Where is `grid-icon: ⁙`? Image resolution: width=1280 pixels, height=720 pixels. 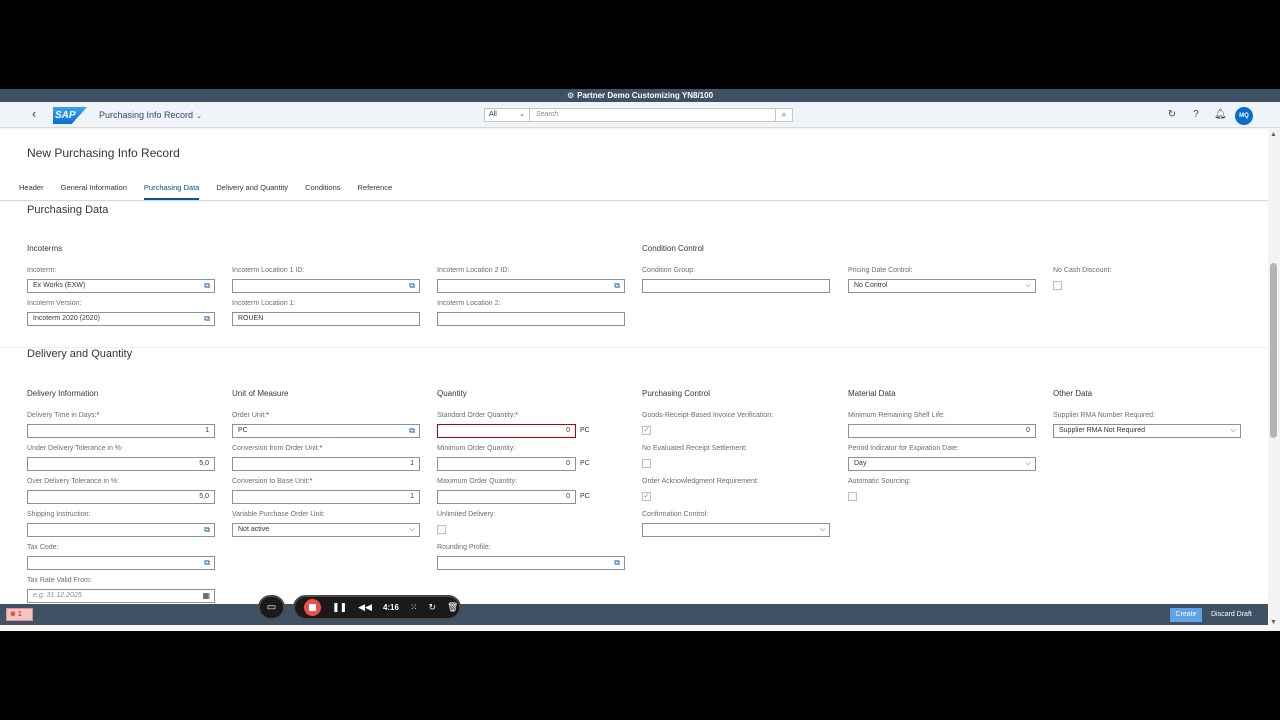 grid-icon: ⁙ is located at coordinates (414, 607).